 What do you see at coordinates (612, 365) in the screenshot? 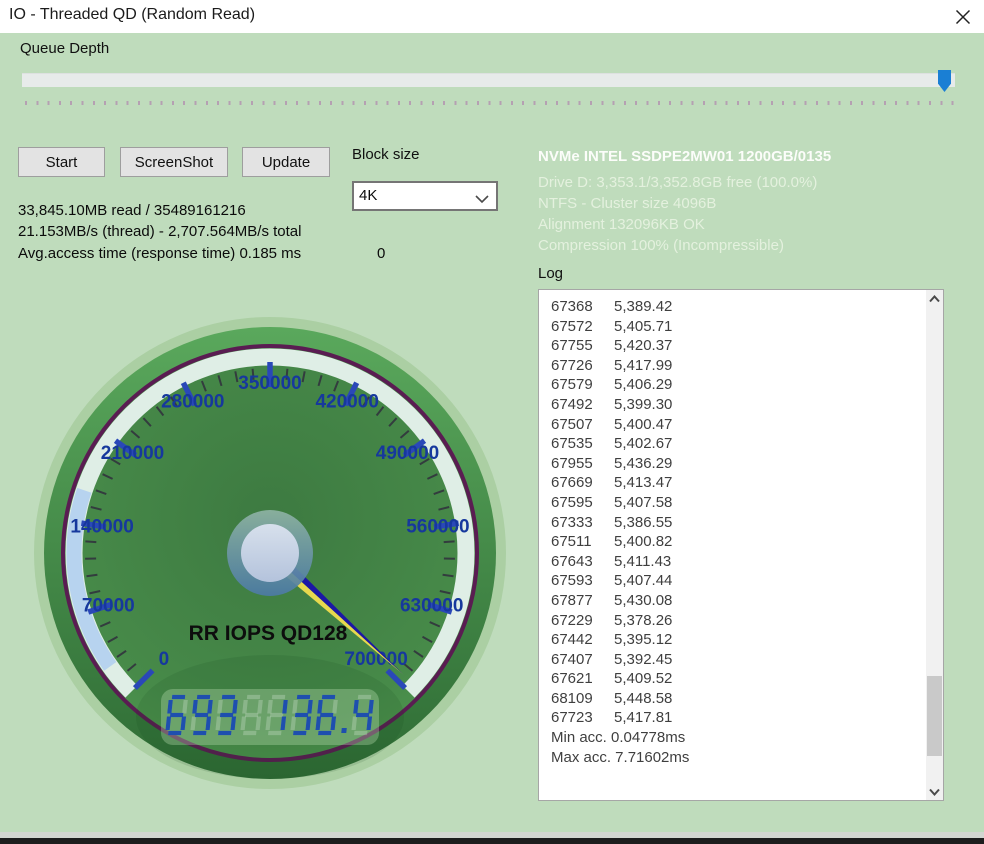
I see `log-row: 67726 5,417.99` at bounding box center [612, 365].